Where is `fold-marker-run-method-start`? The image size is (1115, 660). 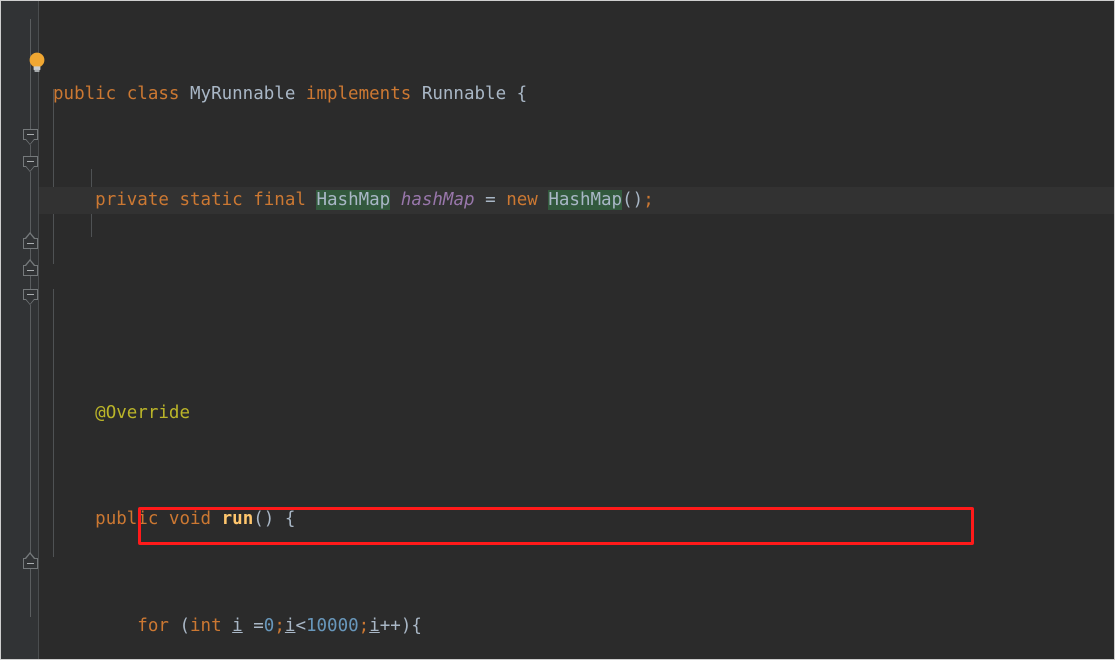
fold-marker-run-method-start is located at coordinates (31, 137).